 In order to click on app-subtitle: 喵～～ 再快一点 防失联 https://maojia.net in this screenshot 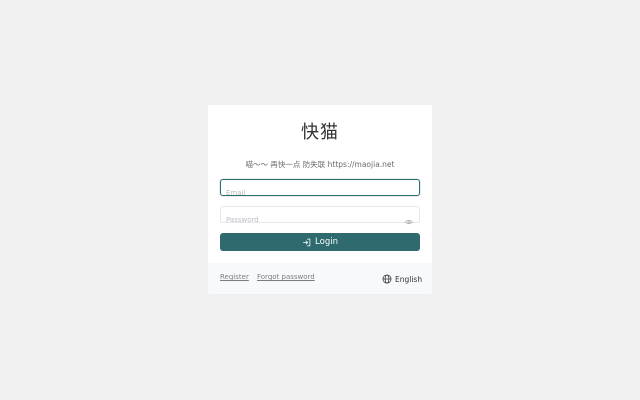, I will do `click(320, 164)`.